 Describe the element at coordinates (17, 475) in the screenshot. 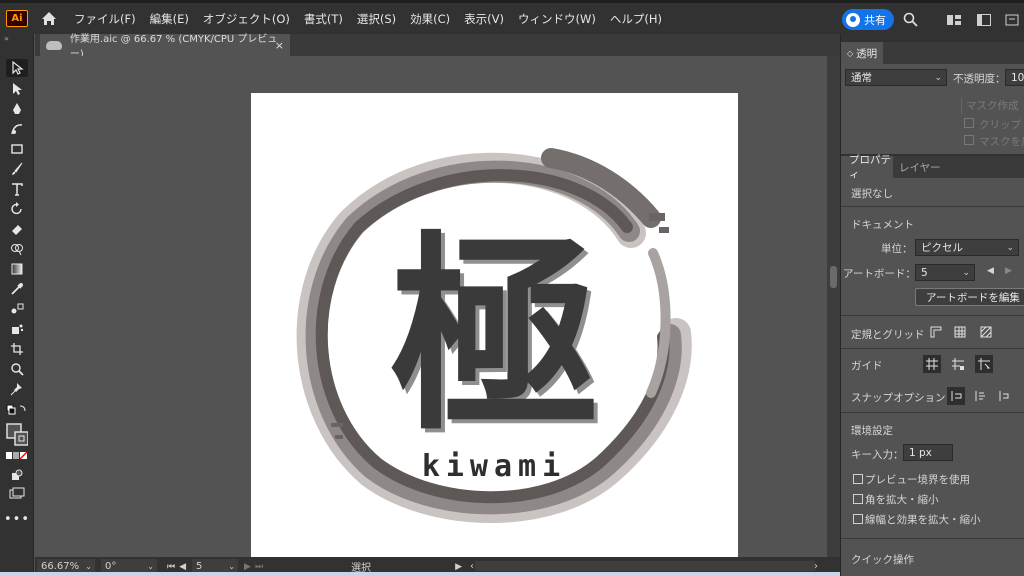

I see `draw-mode-button` at that location.